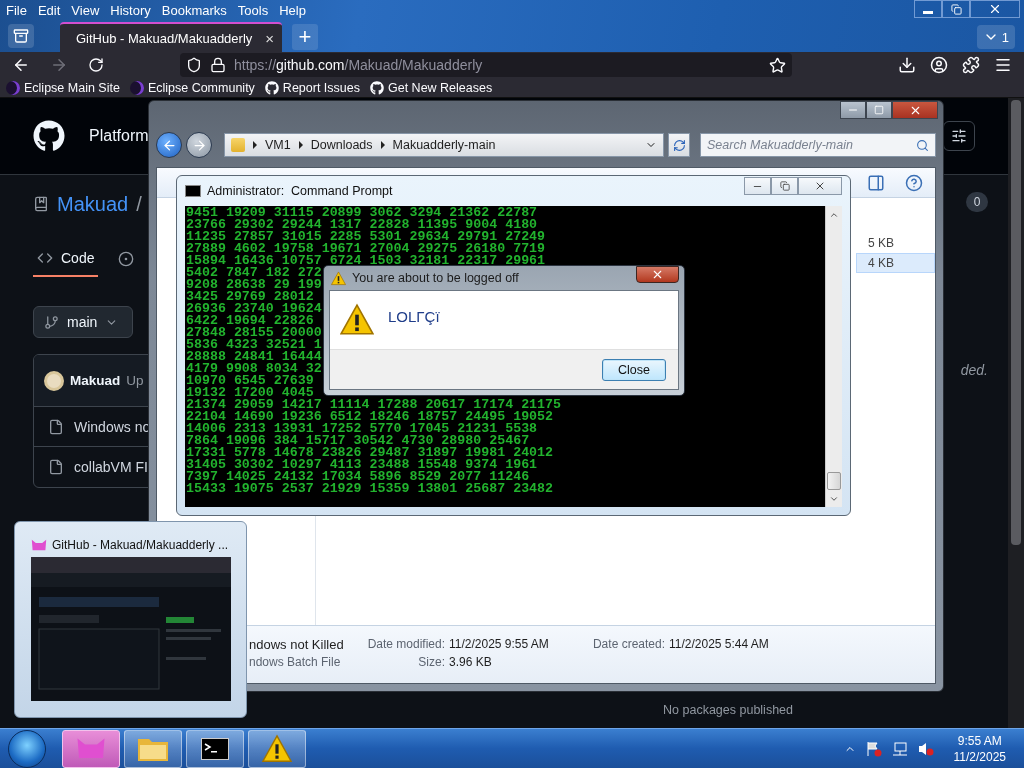 This screenshot has height=768, width=1024. I want to click on scroll-thumb, so click(834, 481).